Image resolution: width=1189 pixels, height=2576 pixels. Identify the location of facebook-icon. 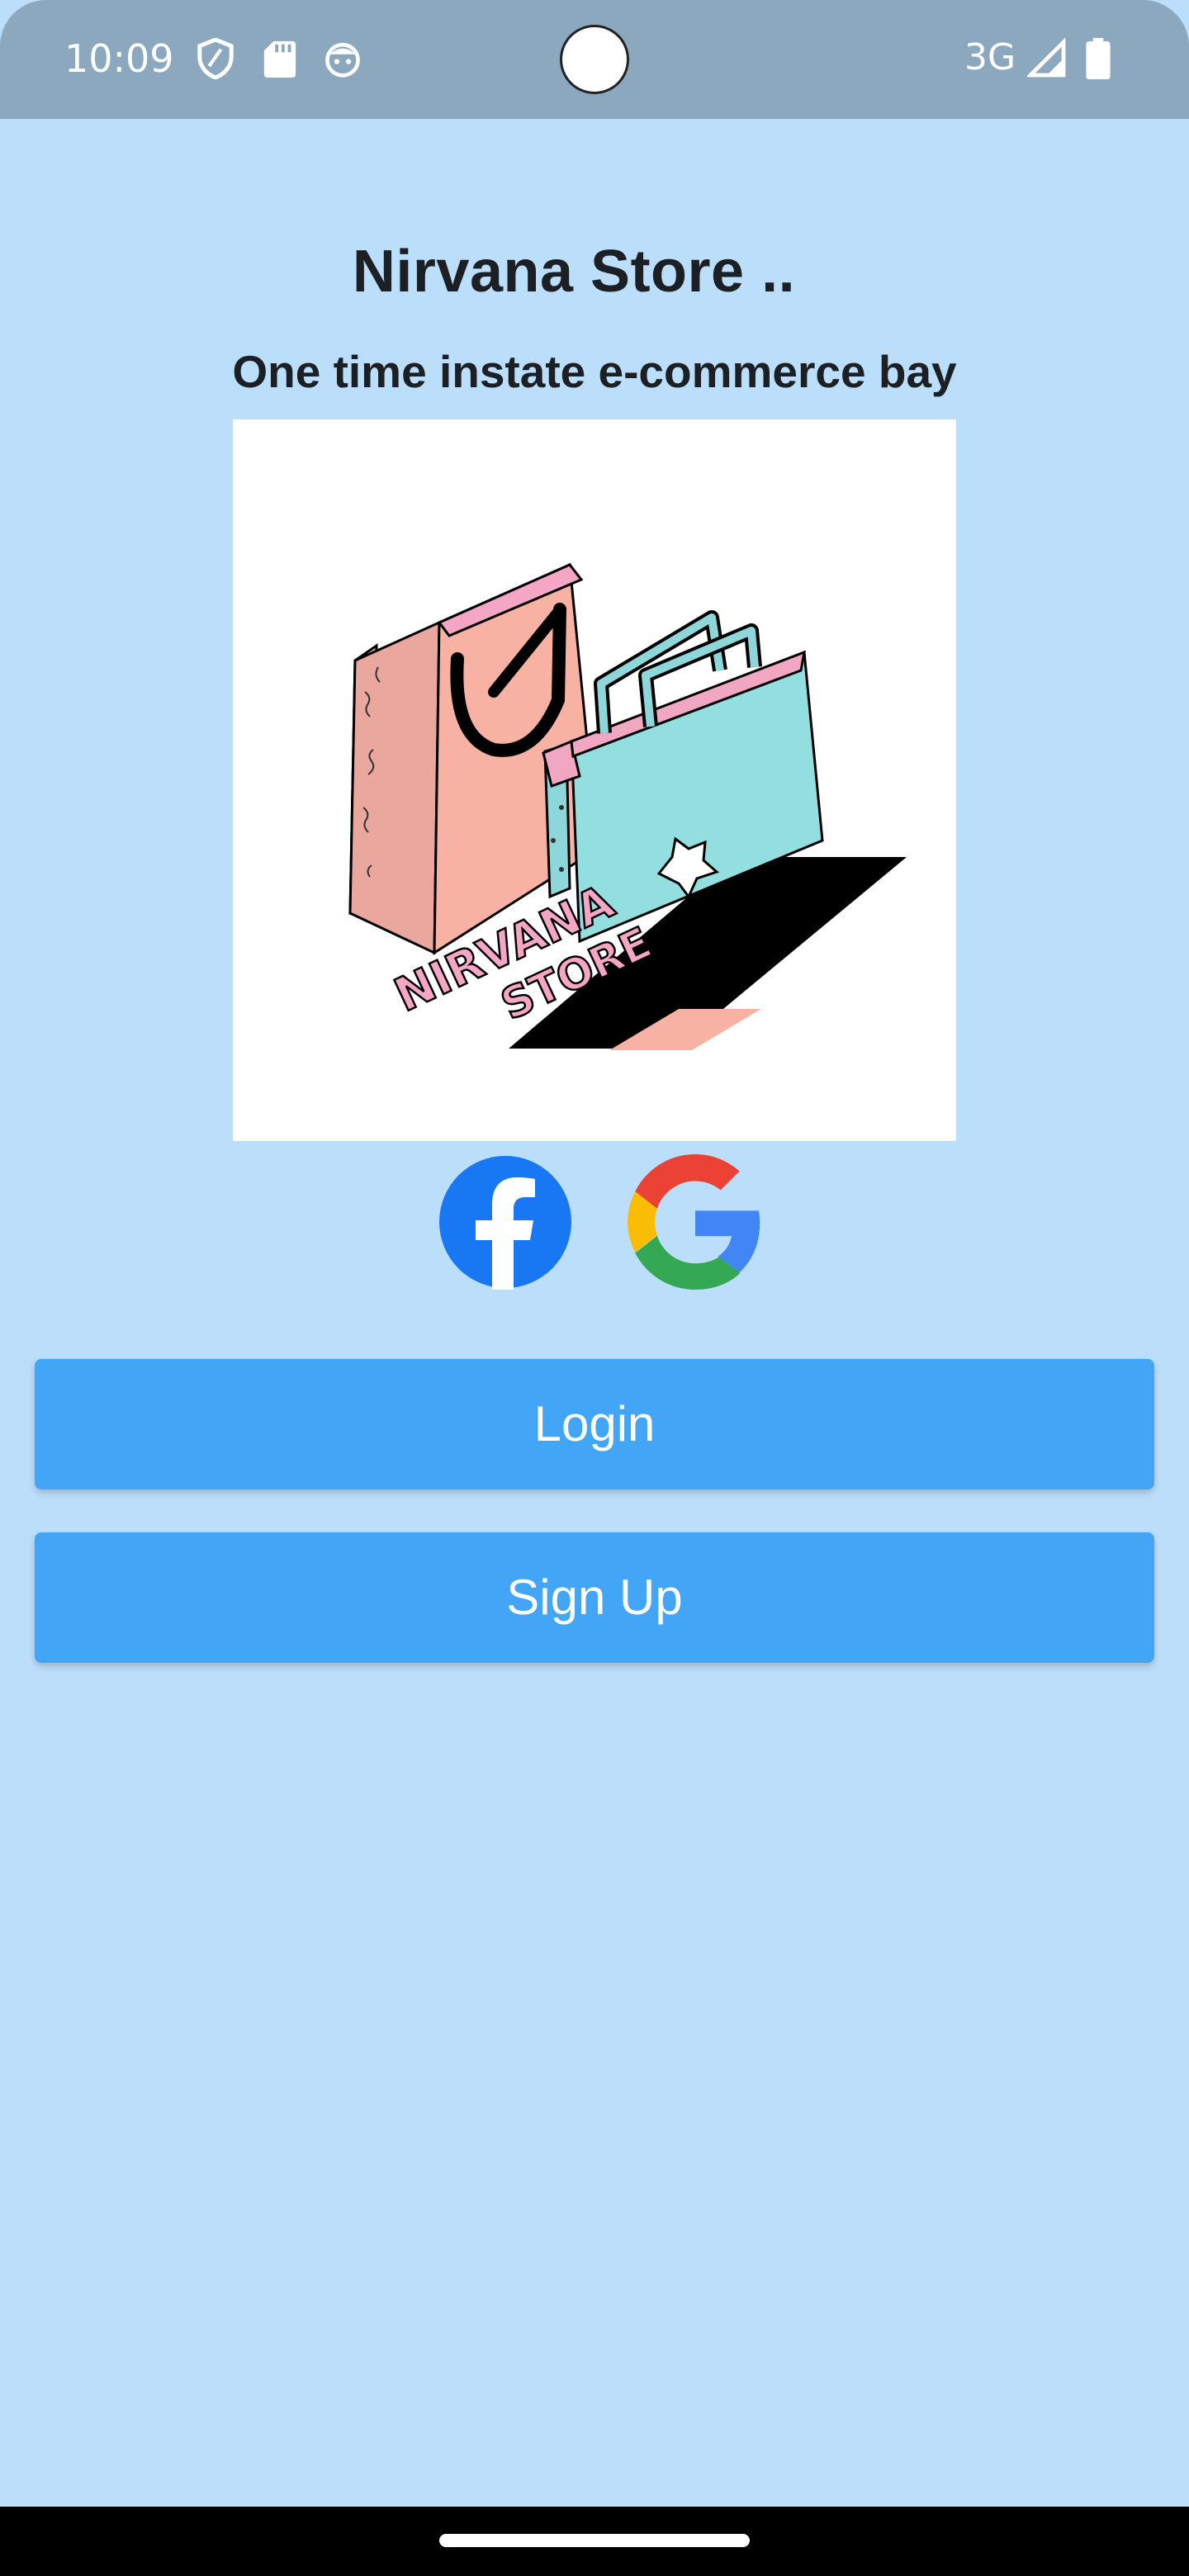
(505, 1223).